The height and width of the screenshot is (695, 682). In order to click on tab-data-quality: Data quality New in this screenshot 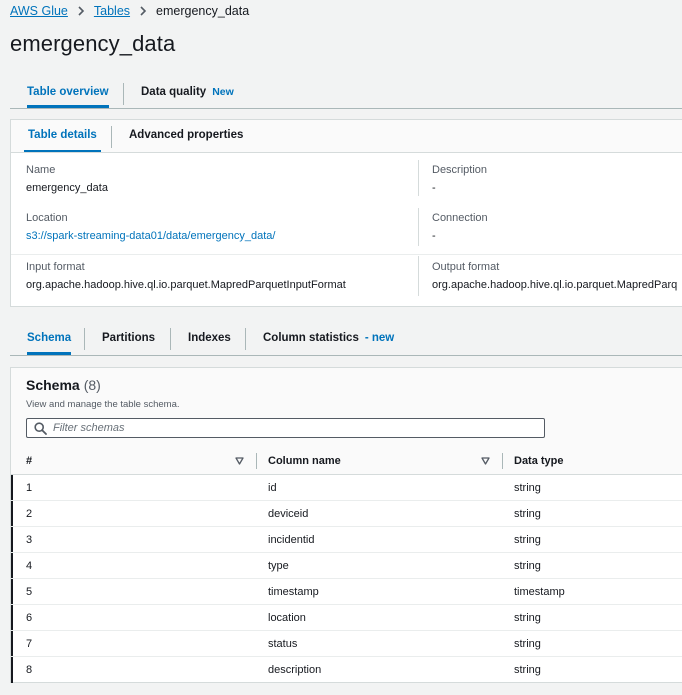, I will do `click(187, 92)`.